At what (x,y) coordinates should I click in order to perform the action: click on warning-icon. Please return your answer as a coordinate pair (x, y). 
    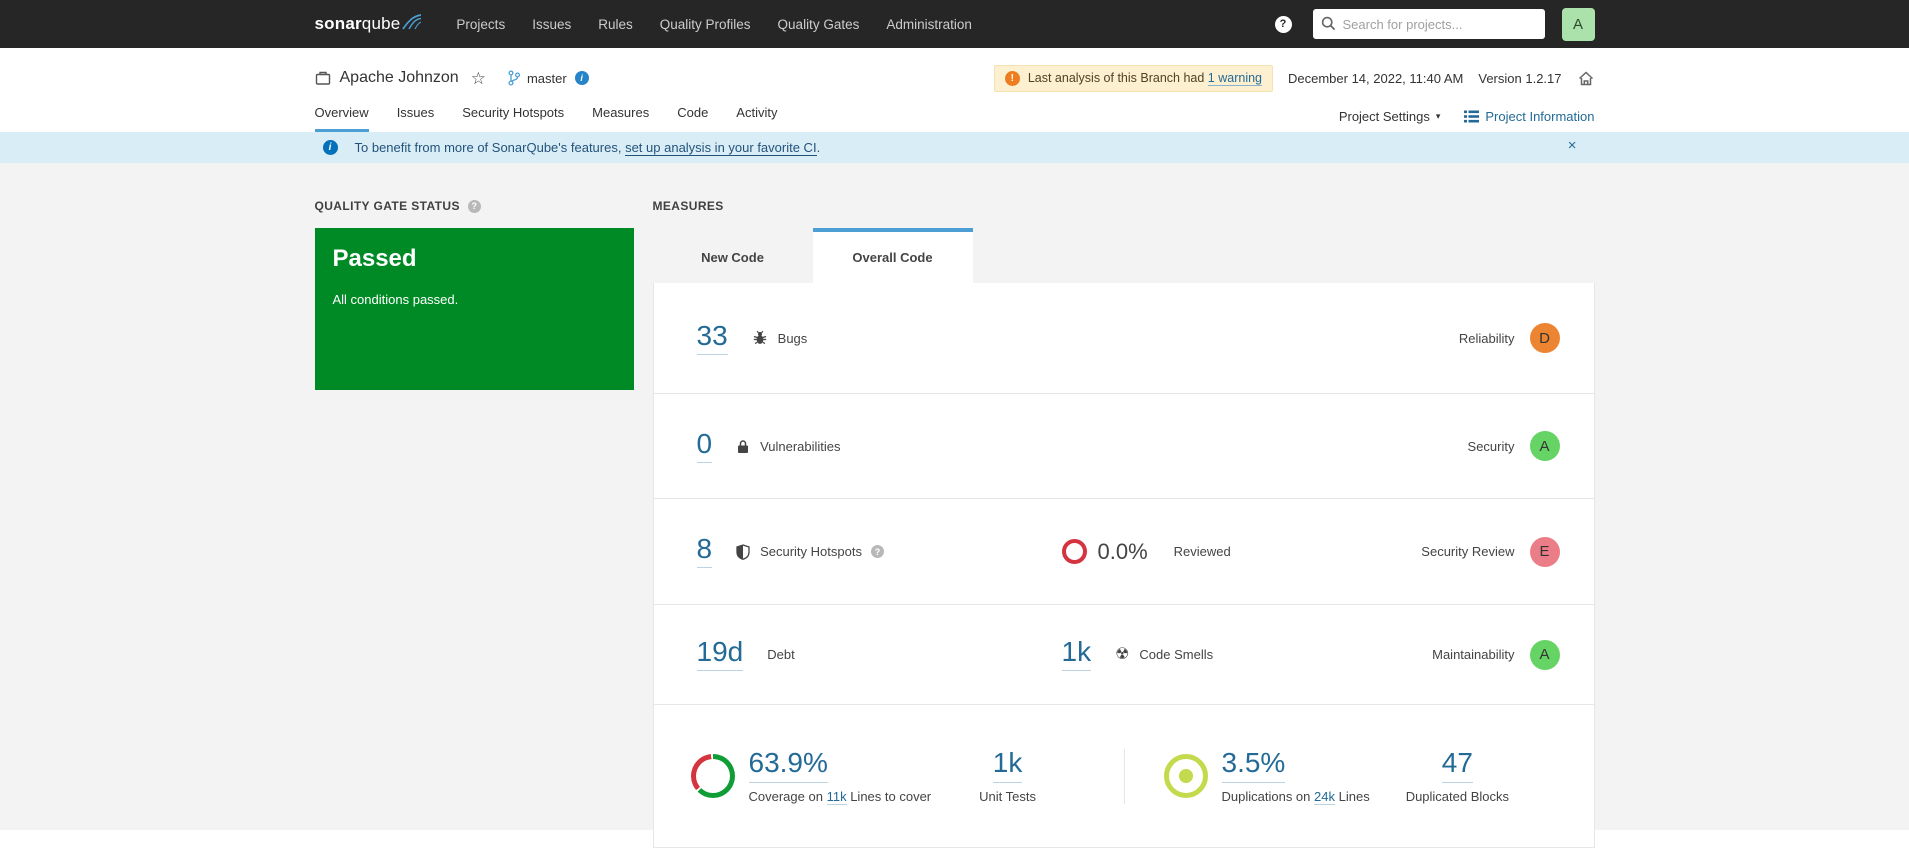
    Looking at the image, I should click on (1012, 78).